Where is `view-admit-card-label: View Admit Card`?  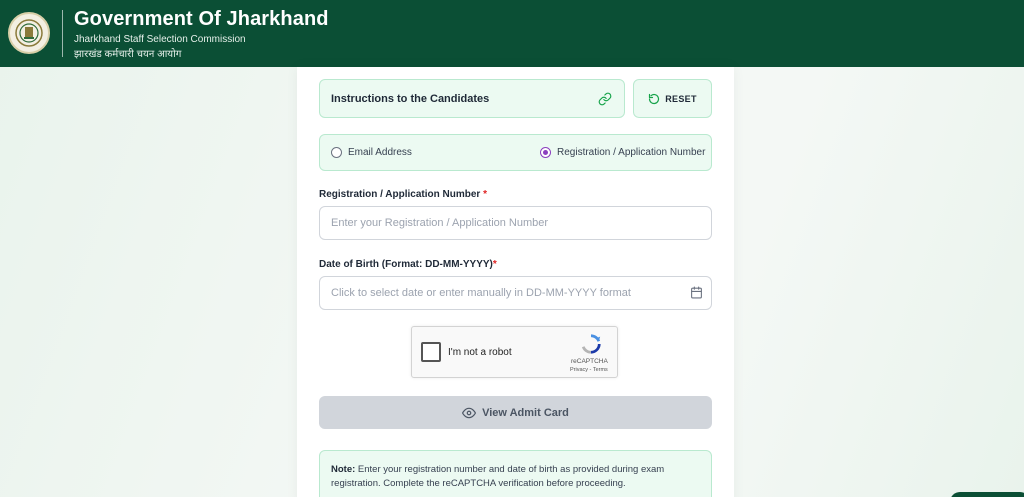
view-admit-card-label: View Admit Card is located at coordinates (525, 412).